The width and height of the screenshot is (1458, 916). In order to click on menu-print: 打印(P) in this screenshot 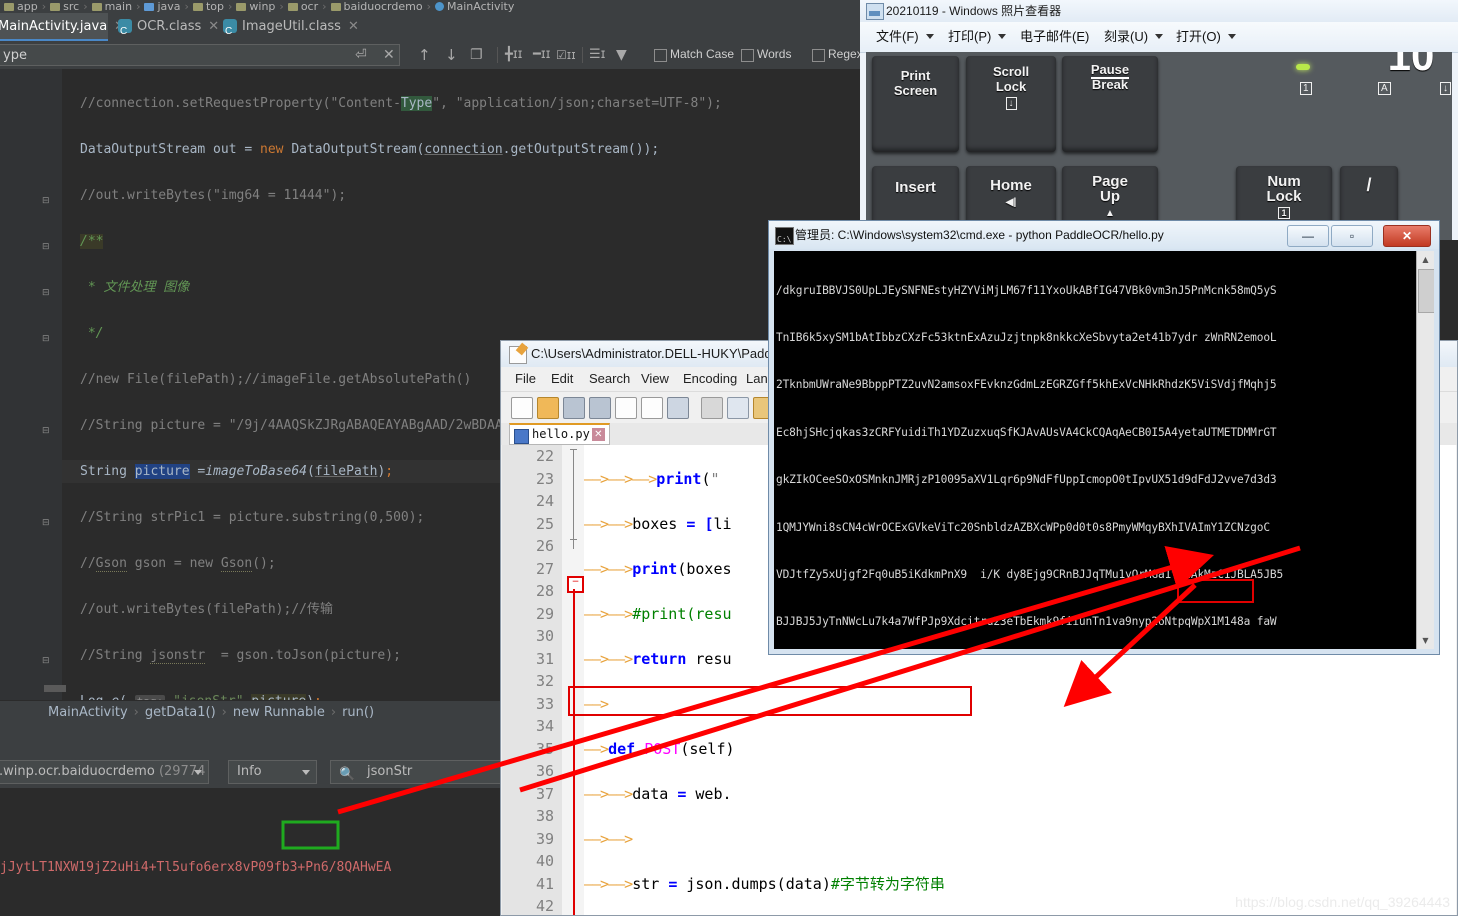, I will do `click(977, 37)`.